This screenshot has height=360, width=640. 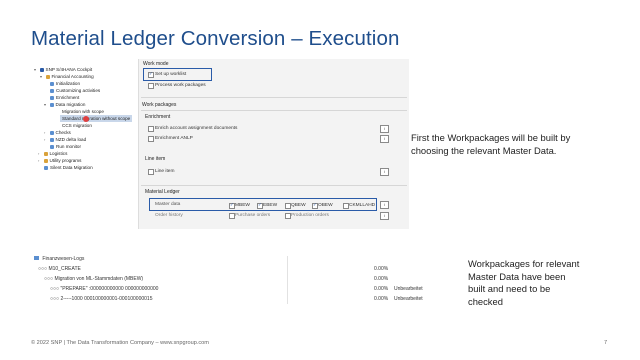 I want to click on log-row: ○○○ Migration von ML-Stammdaten (MBEW), so click(x=93, y=279).